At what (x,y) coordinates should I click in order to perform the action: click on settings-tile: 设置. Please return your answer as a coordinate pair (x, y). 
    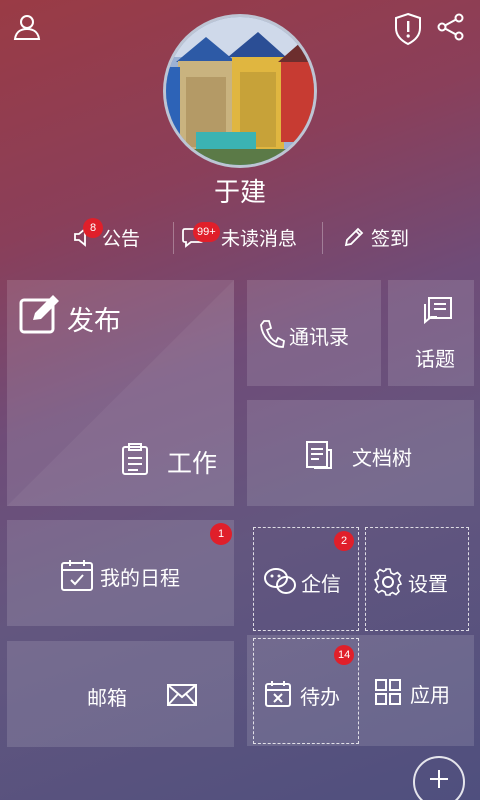
    Looking at the image, I should click on (417, 579).